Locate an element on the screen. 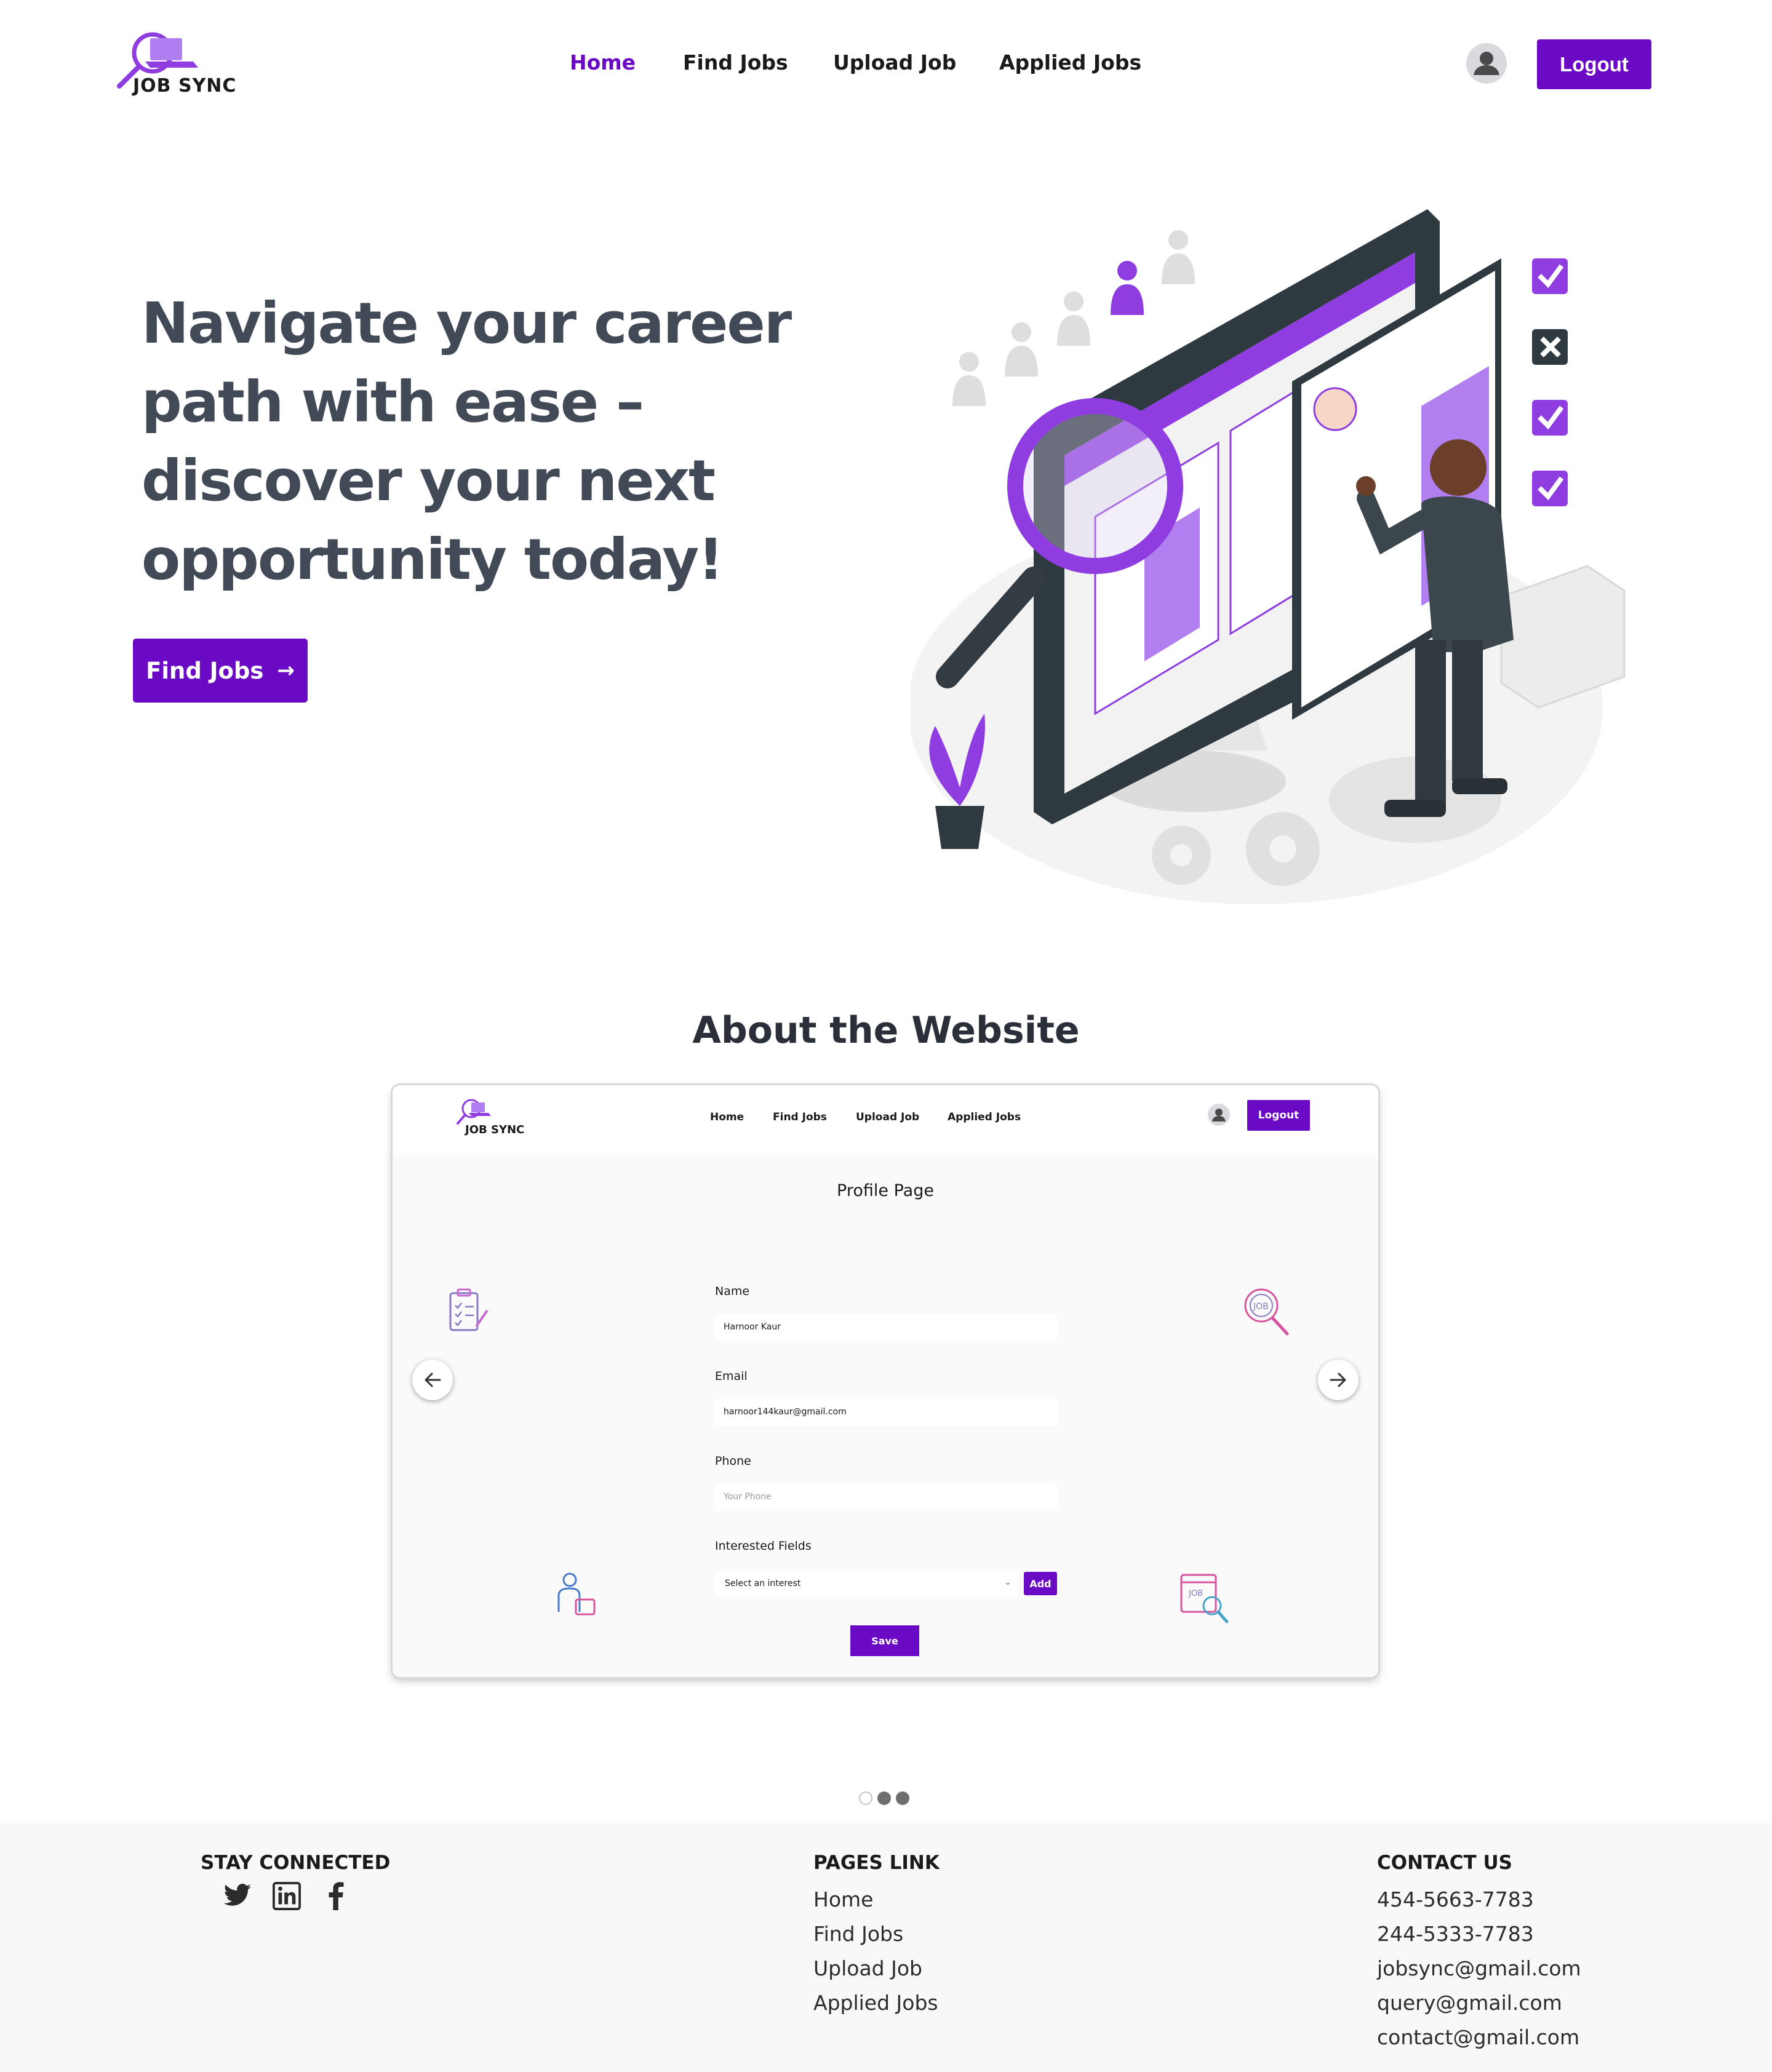 This screenshot has width=1772, height=2072. job-search-illustration is located at coordinates (1269, 557).